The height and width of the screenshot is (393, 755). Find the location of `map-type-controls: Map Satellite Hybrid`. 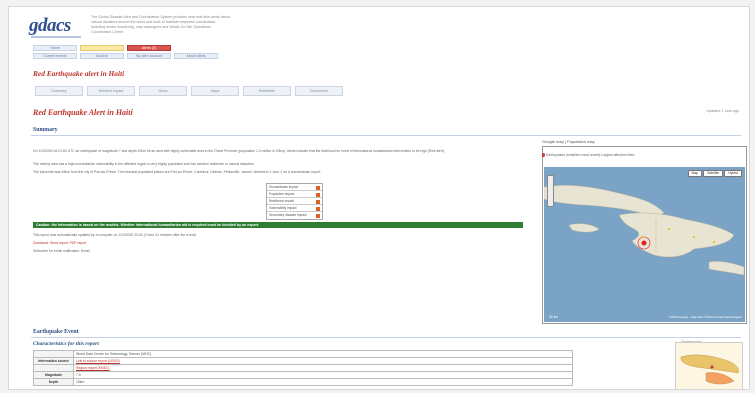

map-type-controls: Map Satellite Hybrid is located at coordinates (714, 173).